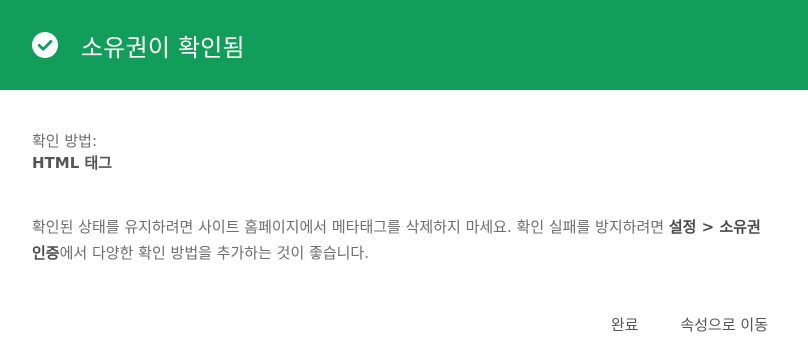  What do you see at coordinates (163, 47) in the screenshot?
I see `dialog-title: 소유권이 확인됨` at bounding box center [163, 47].